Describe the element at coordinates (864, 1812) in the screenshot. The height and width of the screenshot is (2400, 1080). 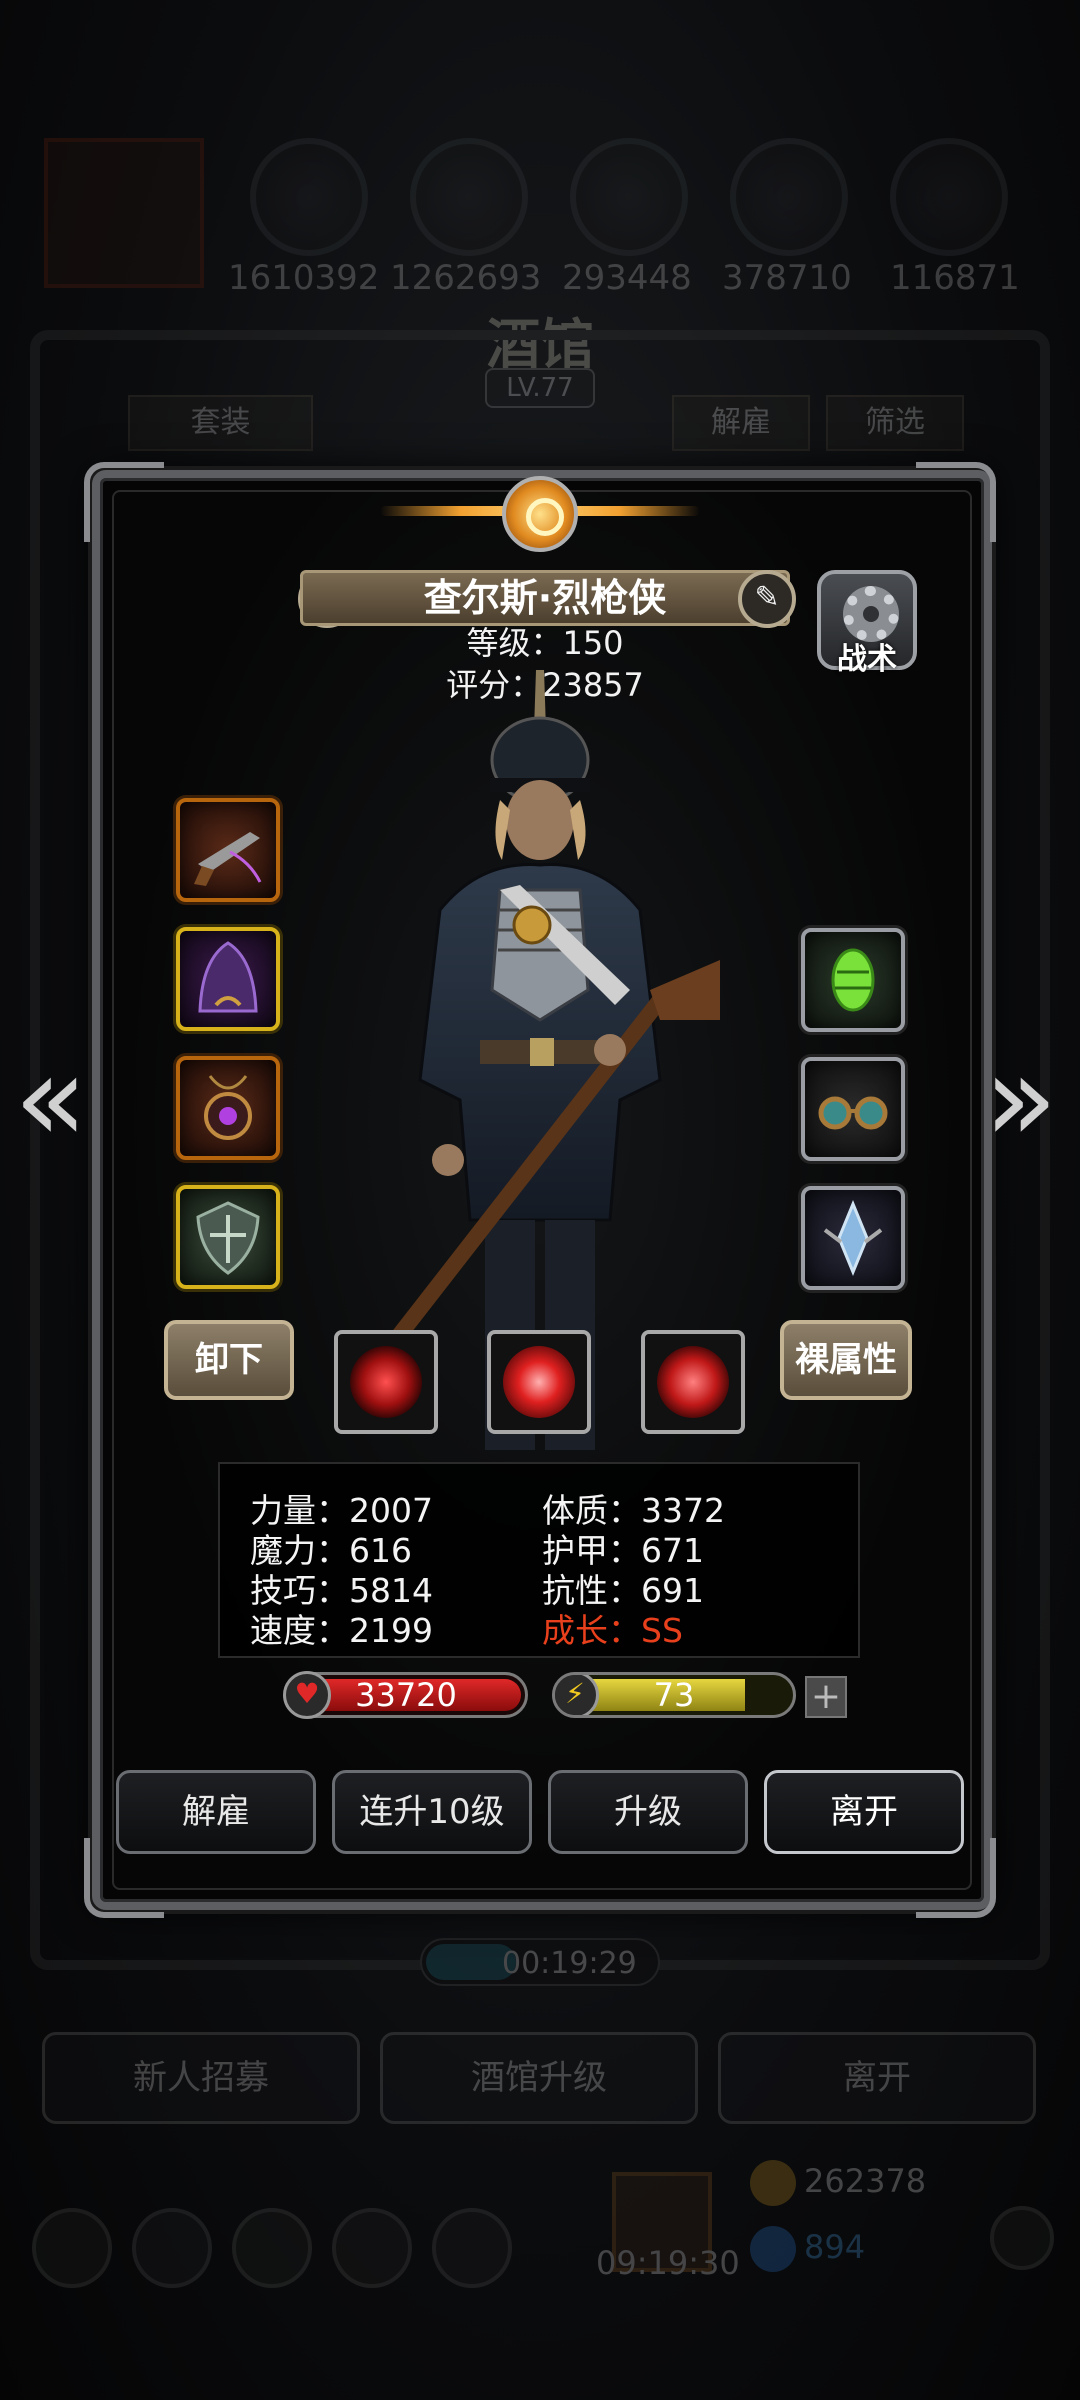
I see `leave-button: 离开` at that location.